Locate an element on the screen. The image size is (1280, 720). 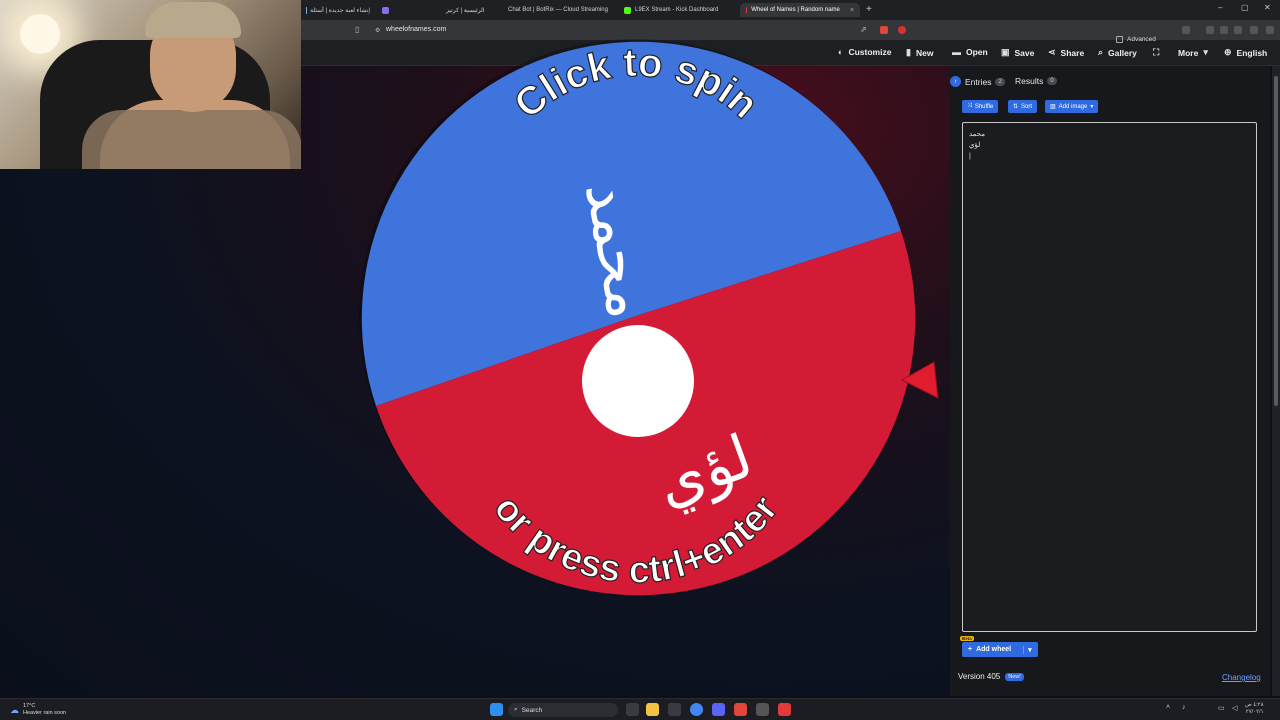
blanket is located at coordinates (191, 139).